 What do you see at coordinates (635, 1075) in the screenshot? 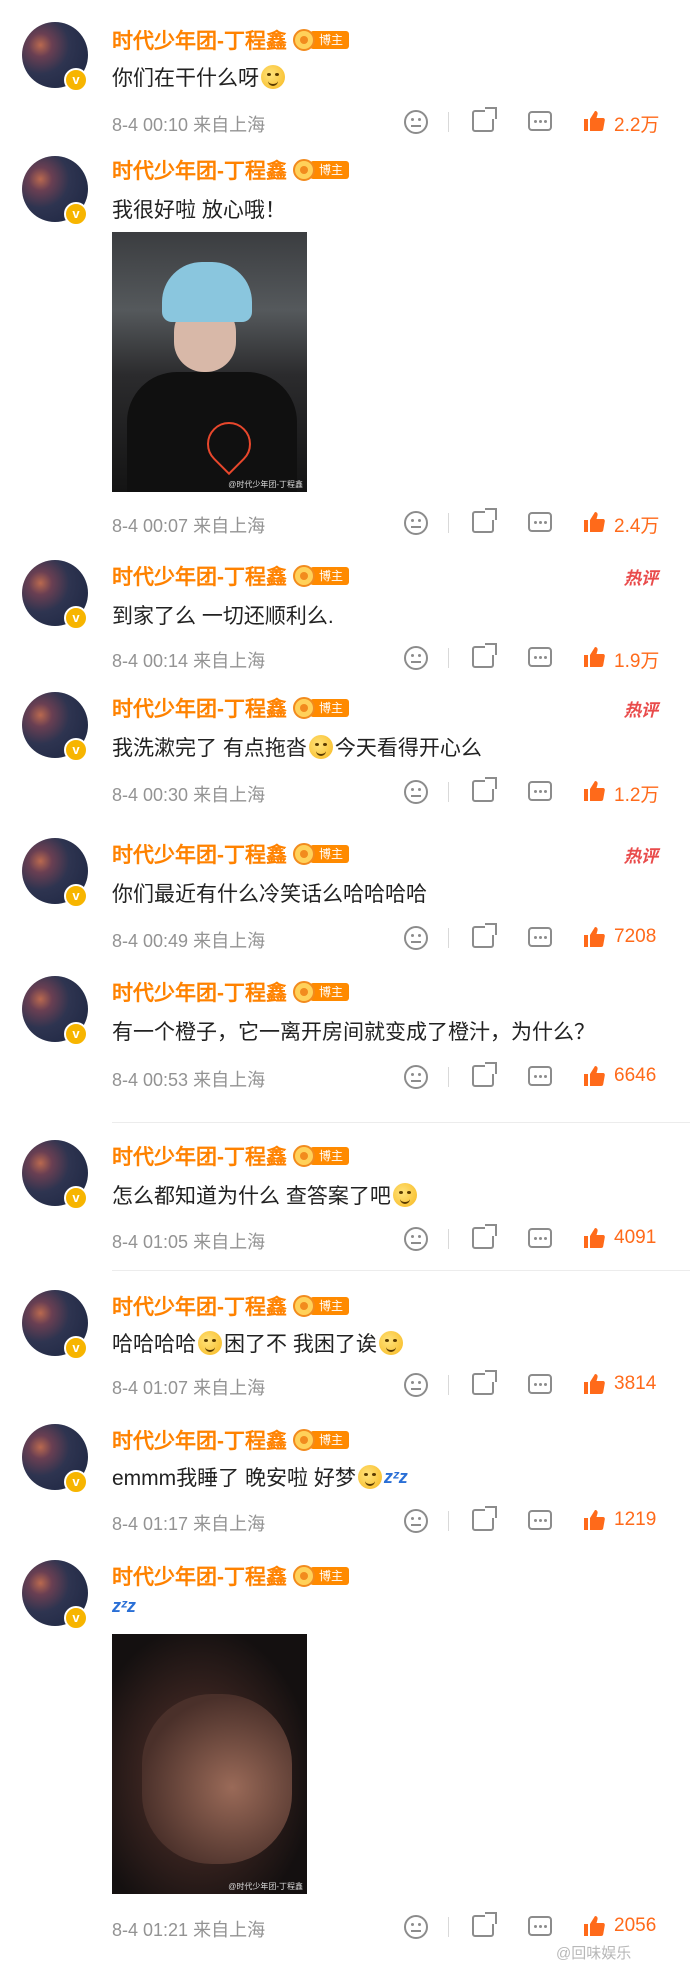
I see `like-count: 6646` at bounding box center [635, 1075].